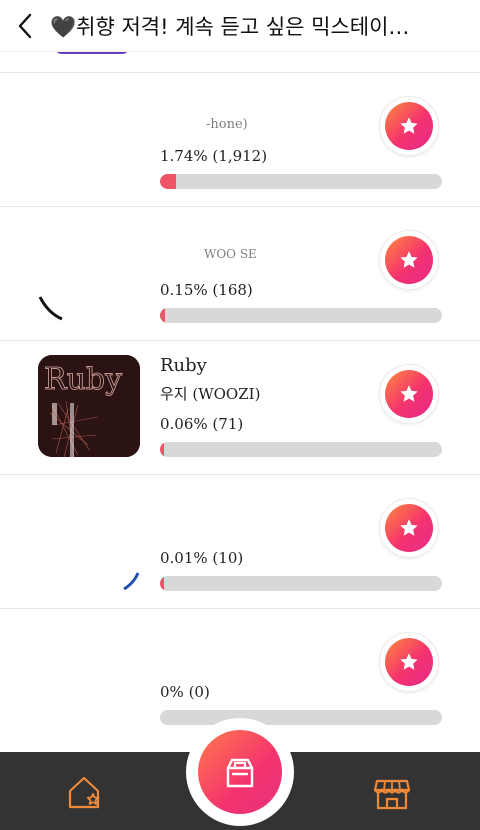  I want to click on vote-percent: 0.06% (71), so click(202, 424).